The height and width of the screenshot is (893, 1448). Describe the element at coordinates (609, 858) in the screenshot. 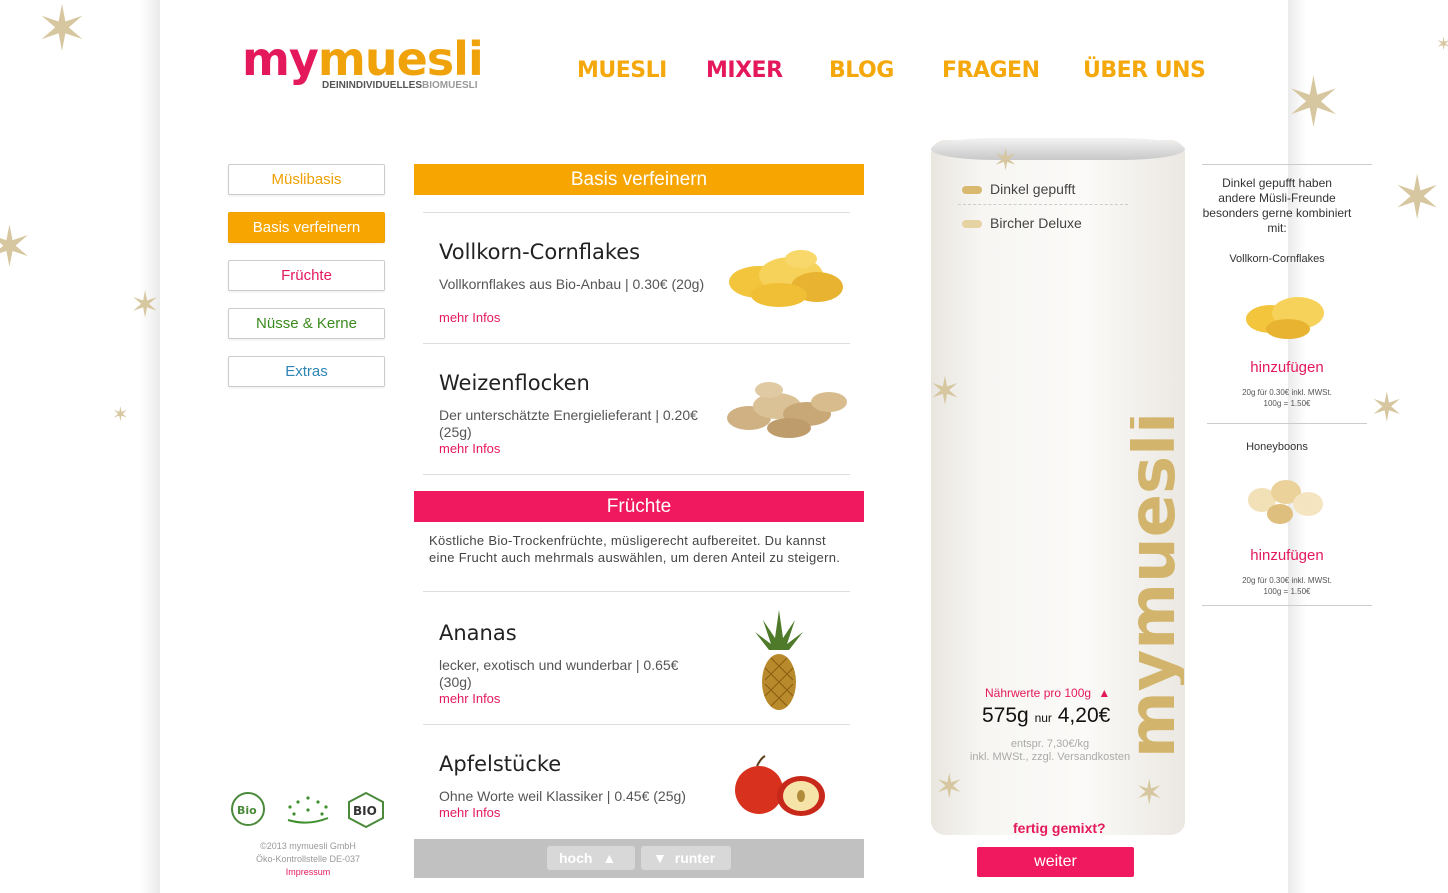

I see `arrow-up-icon: ▲` at that location.